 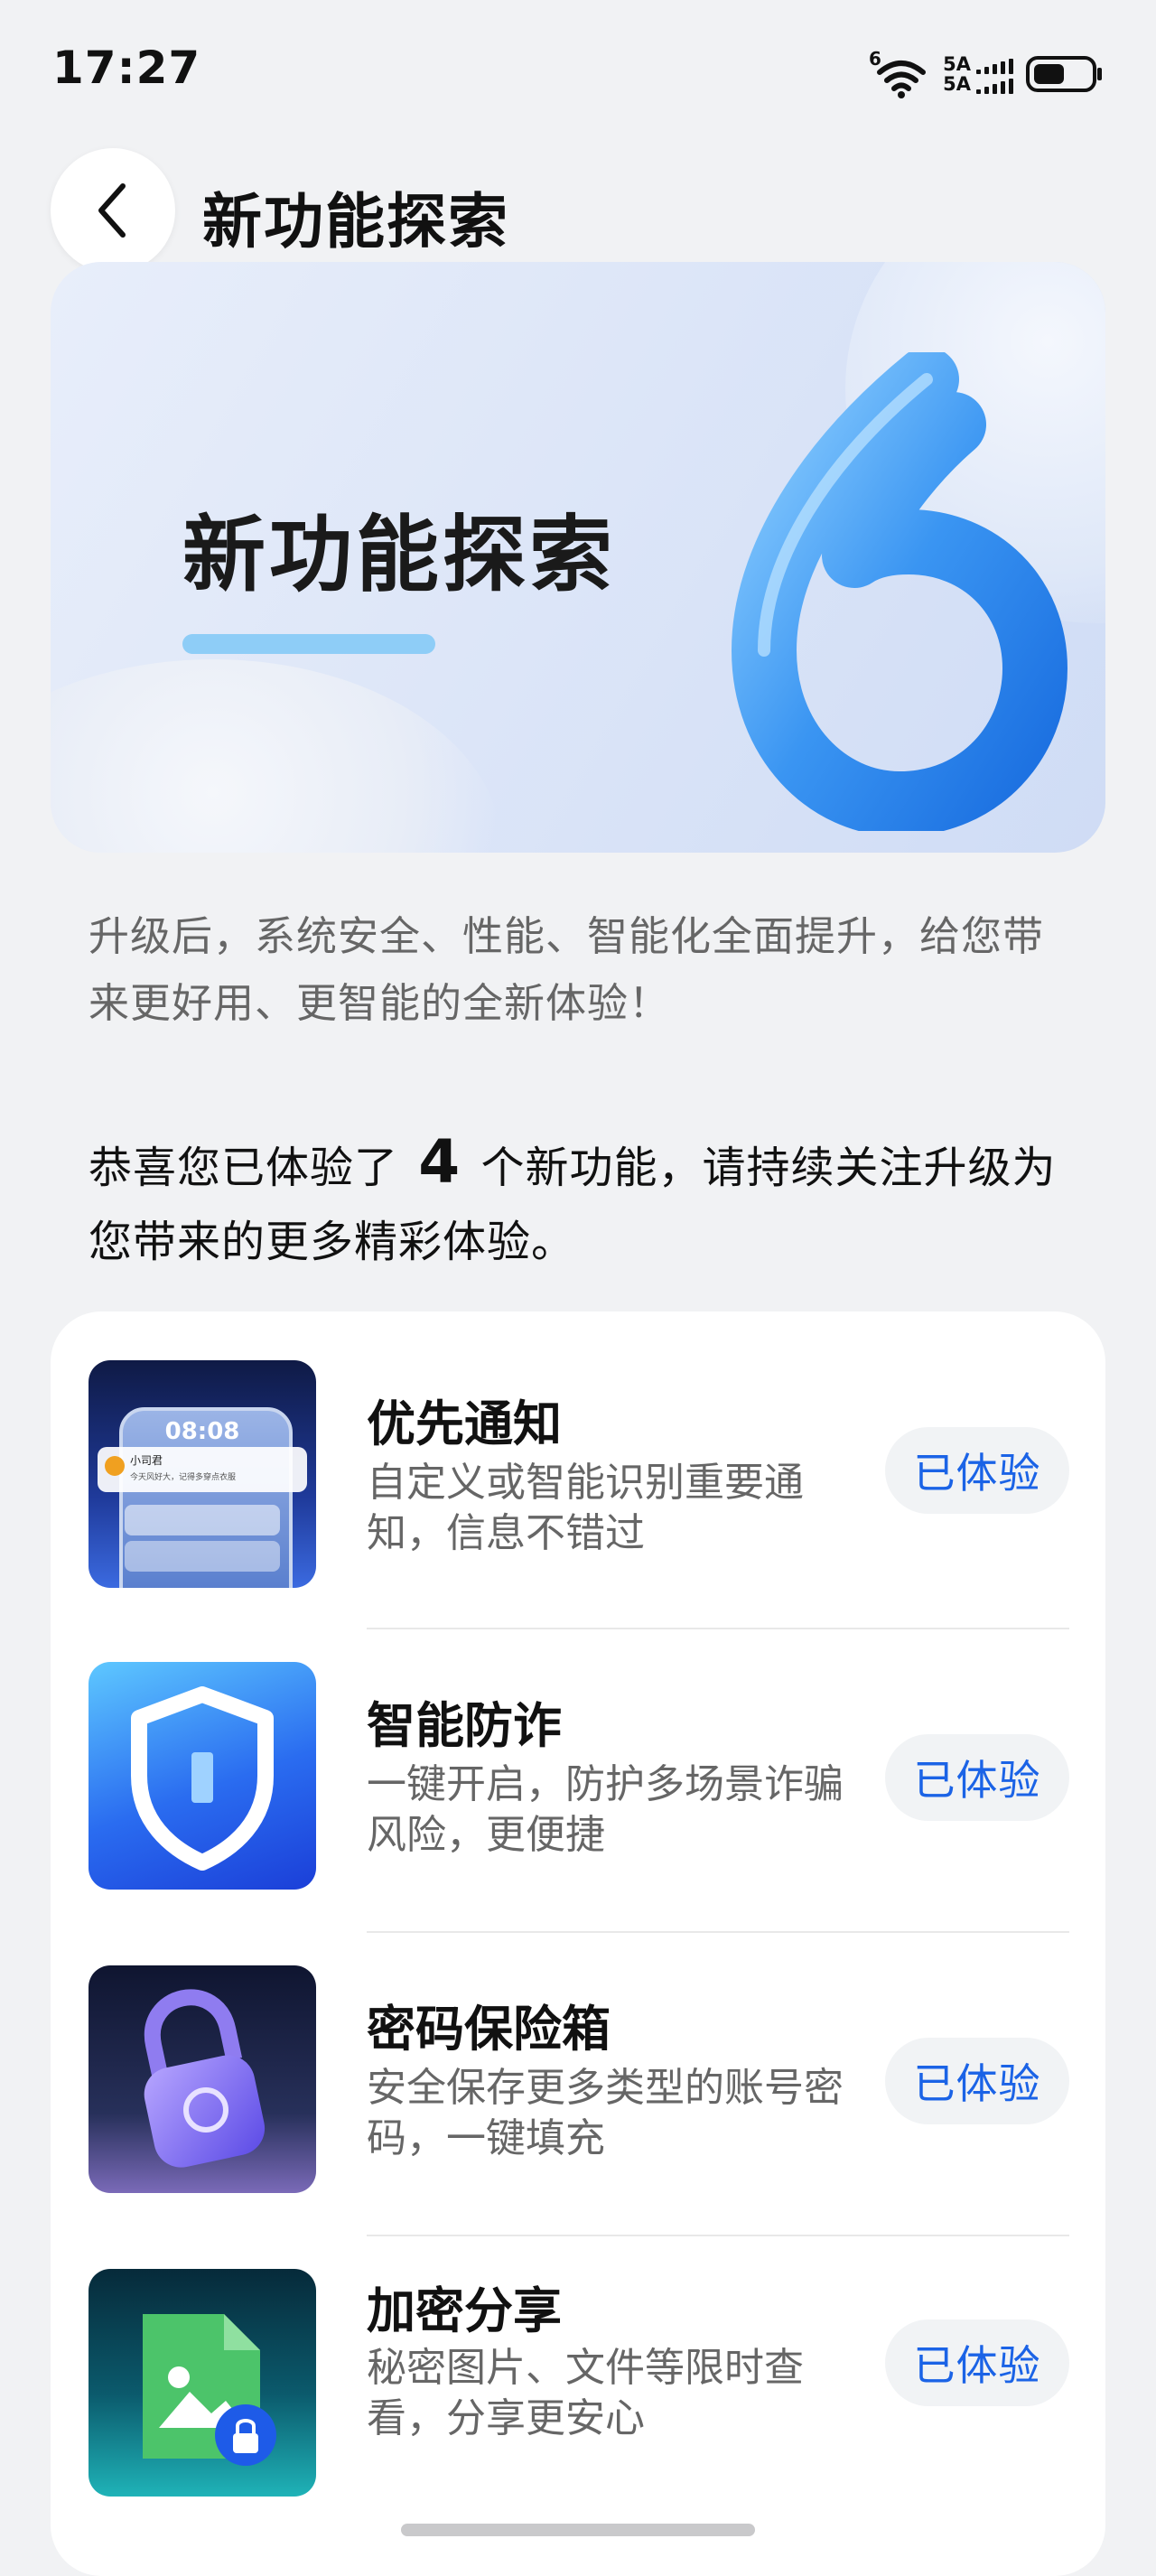 I want to click on feature-item-encrypted-share: 加密分享 秘密图片、文件等限时查看，分享更安心 已体验, so click(x=578, y=2388).